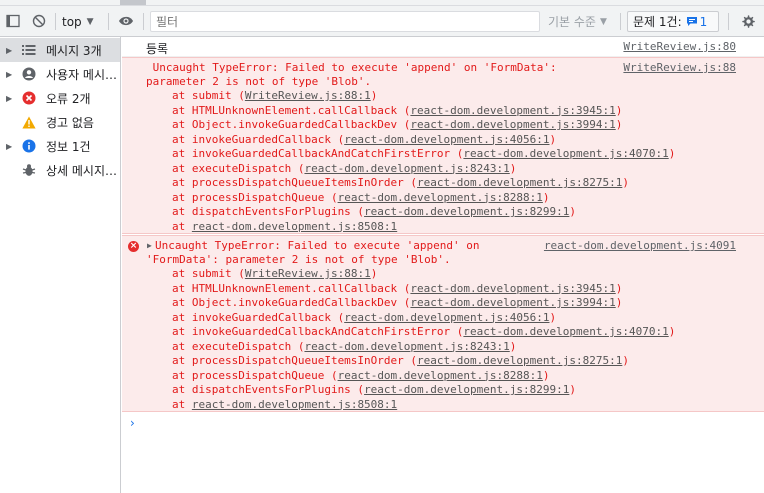 The image size is (764, 493). Describe the element at coordinates (60, 146) in the screenshot. I see `sidebar-item-info: ▶ 정보 1건` at that location.